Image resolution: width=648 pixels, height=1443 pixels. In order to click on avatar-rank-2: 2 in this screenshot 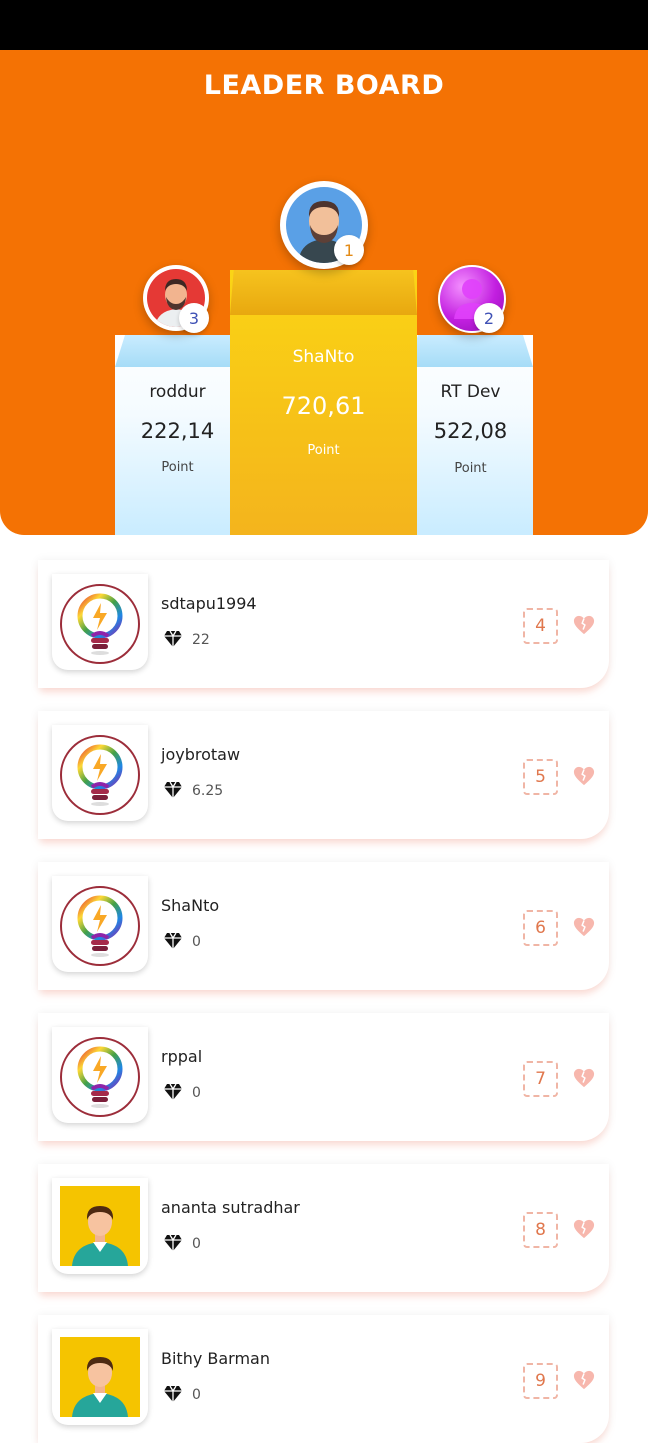, I will do `click(472, 299)`.